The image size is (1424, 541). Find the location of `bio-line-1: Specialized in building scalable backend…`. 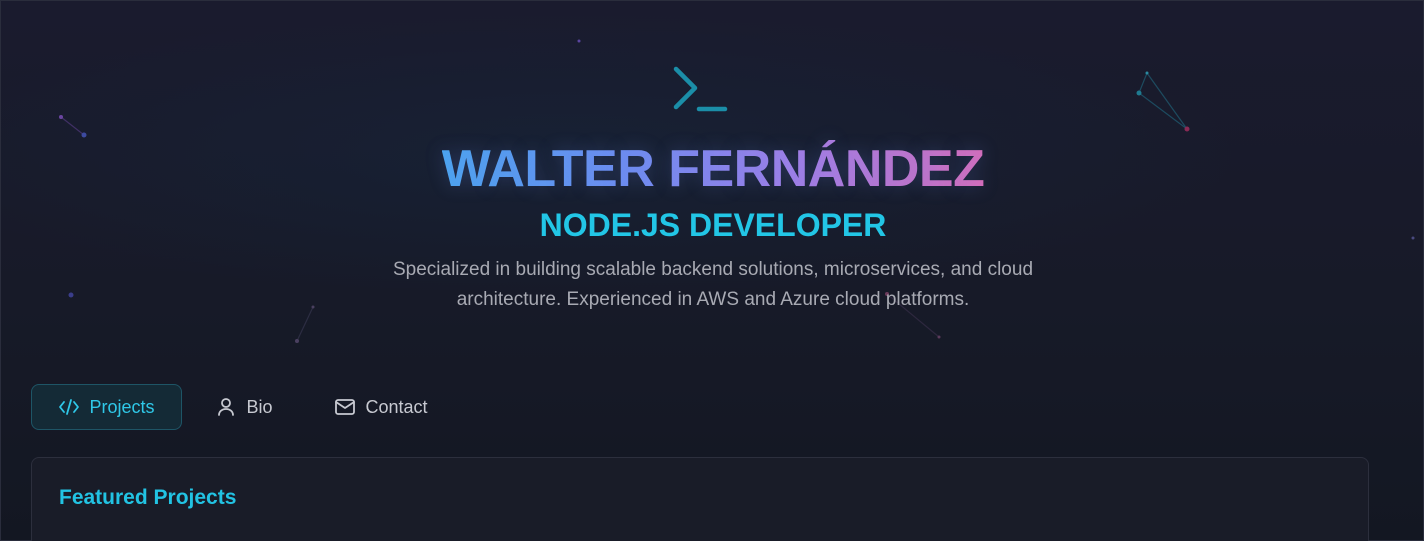

bio-line-1: Specialized in building scalable backend… is located at coordinates (713, 269).